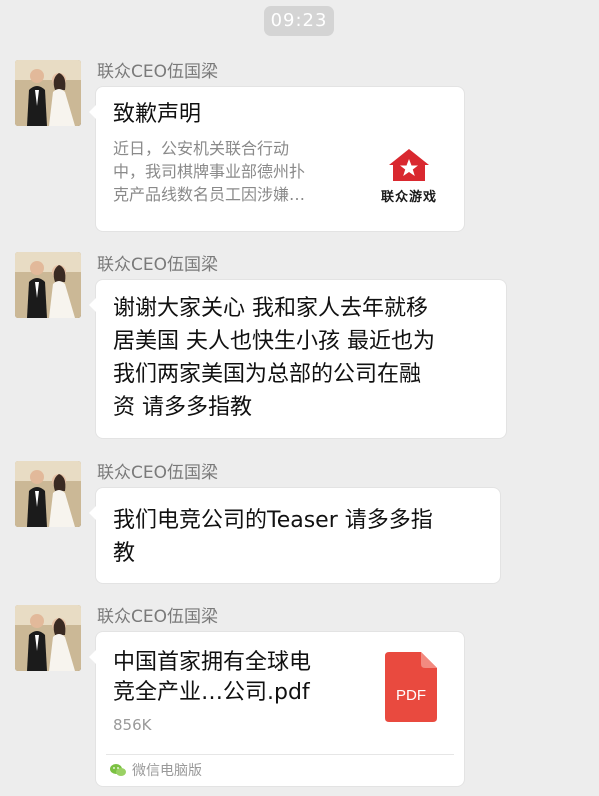 Image resolution: width=599 pixels, height=796 pixels. I want to click on file-name: 中国首家拥有全球电 竞全产业…公司.pdf, so click(212, 677).